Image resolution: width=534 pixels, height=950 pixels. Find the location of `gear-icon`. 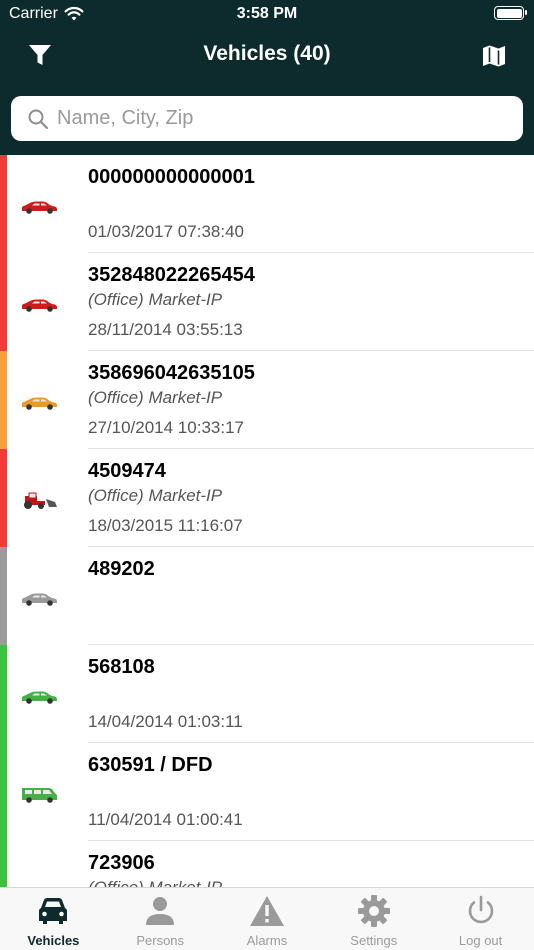

gear-icon is located at coordinates (373, 911).